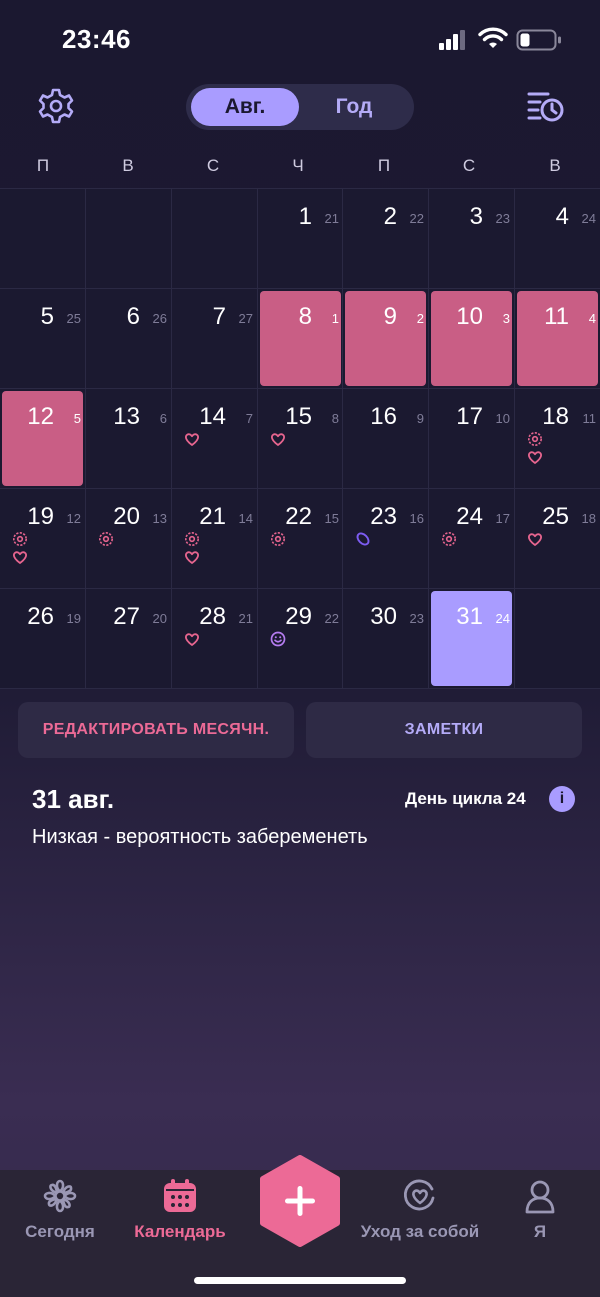 This screenshot has width=600, height=1297. I want to click on day-number: 11, so click(556, 316).